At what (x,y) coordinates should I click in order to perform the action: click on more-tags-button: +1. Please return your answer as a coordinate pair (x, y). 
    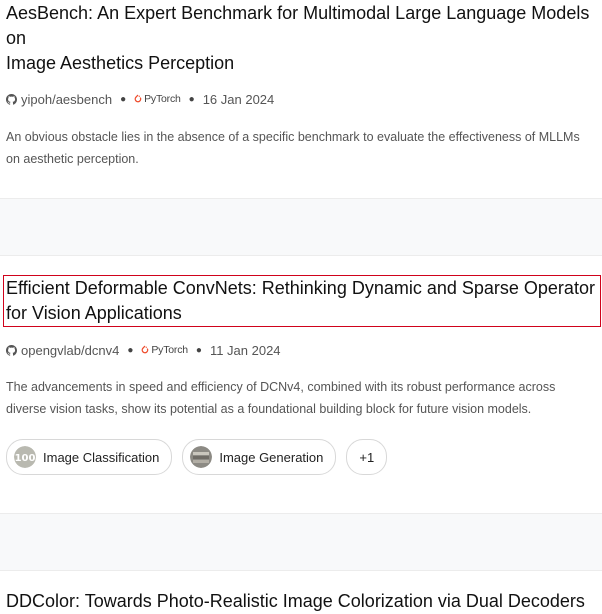
    Looking at the image, I should click on (367, 457).